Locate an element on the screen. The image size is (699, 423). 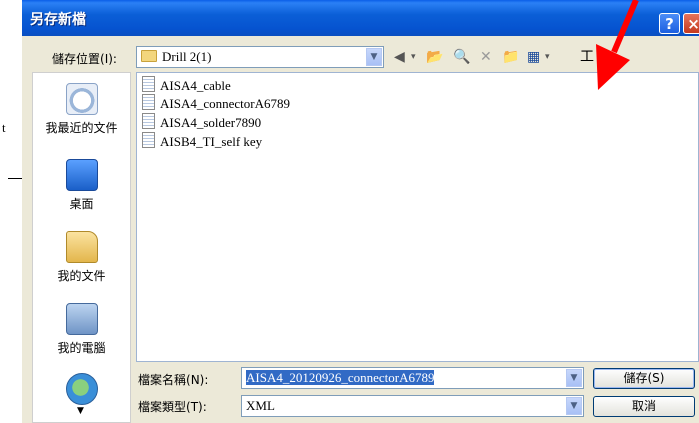
search-web-icon: 🔍 is located at coordinates (461, 57).